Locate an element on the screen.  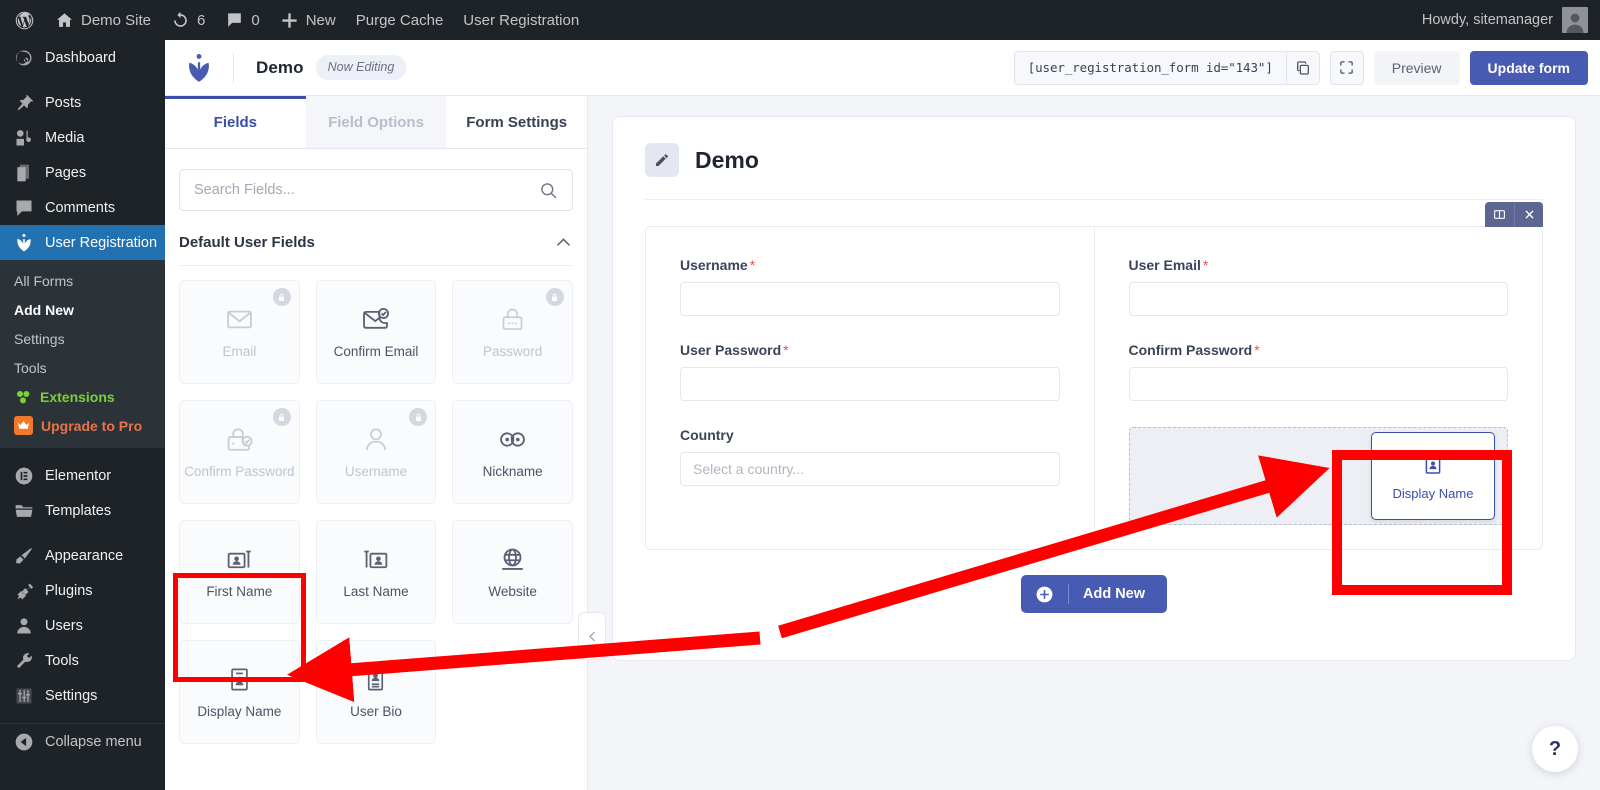
wrench-icon is located at coordinates (24, 660).